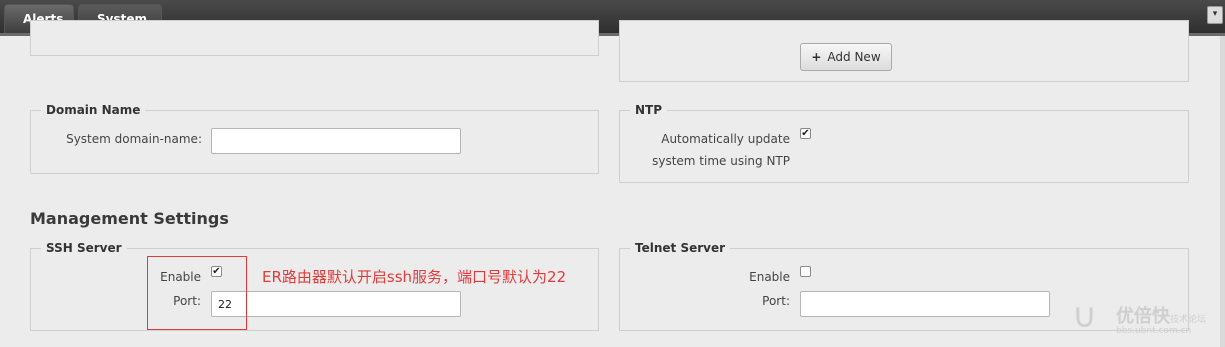 The width and height of the screenshot is (1225, 347). I want to click on annotation-box, so click(197, 293).